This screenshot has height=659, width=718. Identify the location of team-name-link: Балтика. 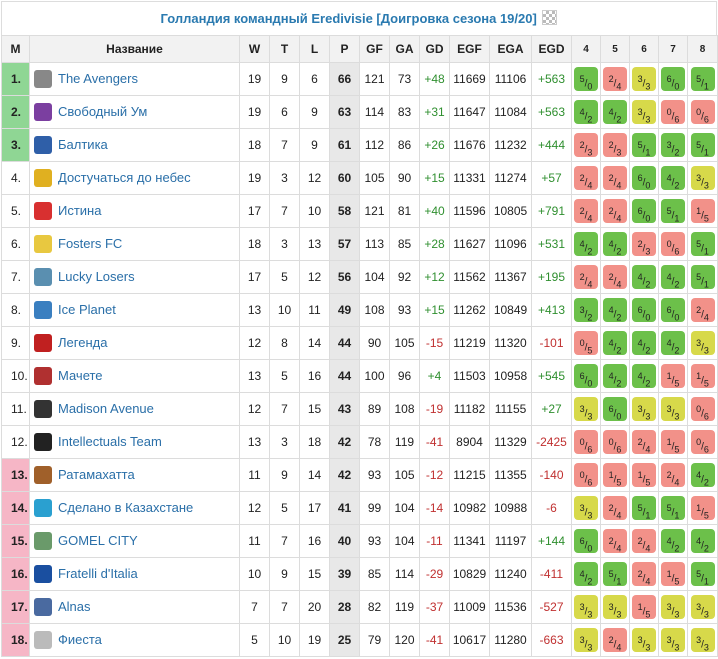
(83, 144).